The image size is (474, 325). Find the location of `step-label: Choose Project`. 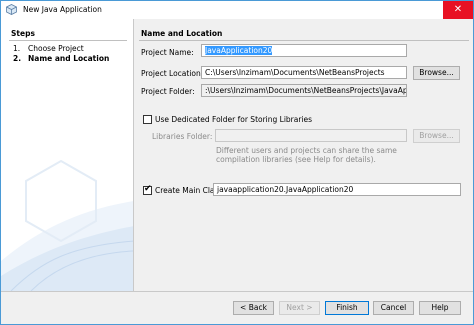

step-label: Choose Project is located at coordinates (56, 48).